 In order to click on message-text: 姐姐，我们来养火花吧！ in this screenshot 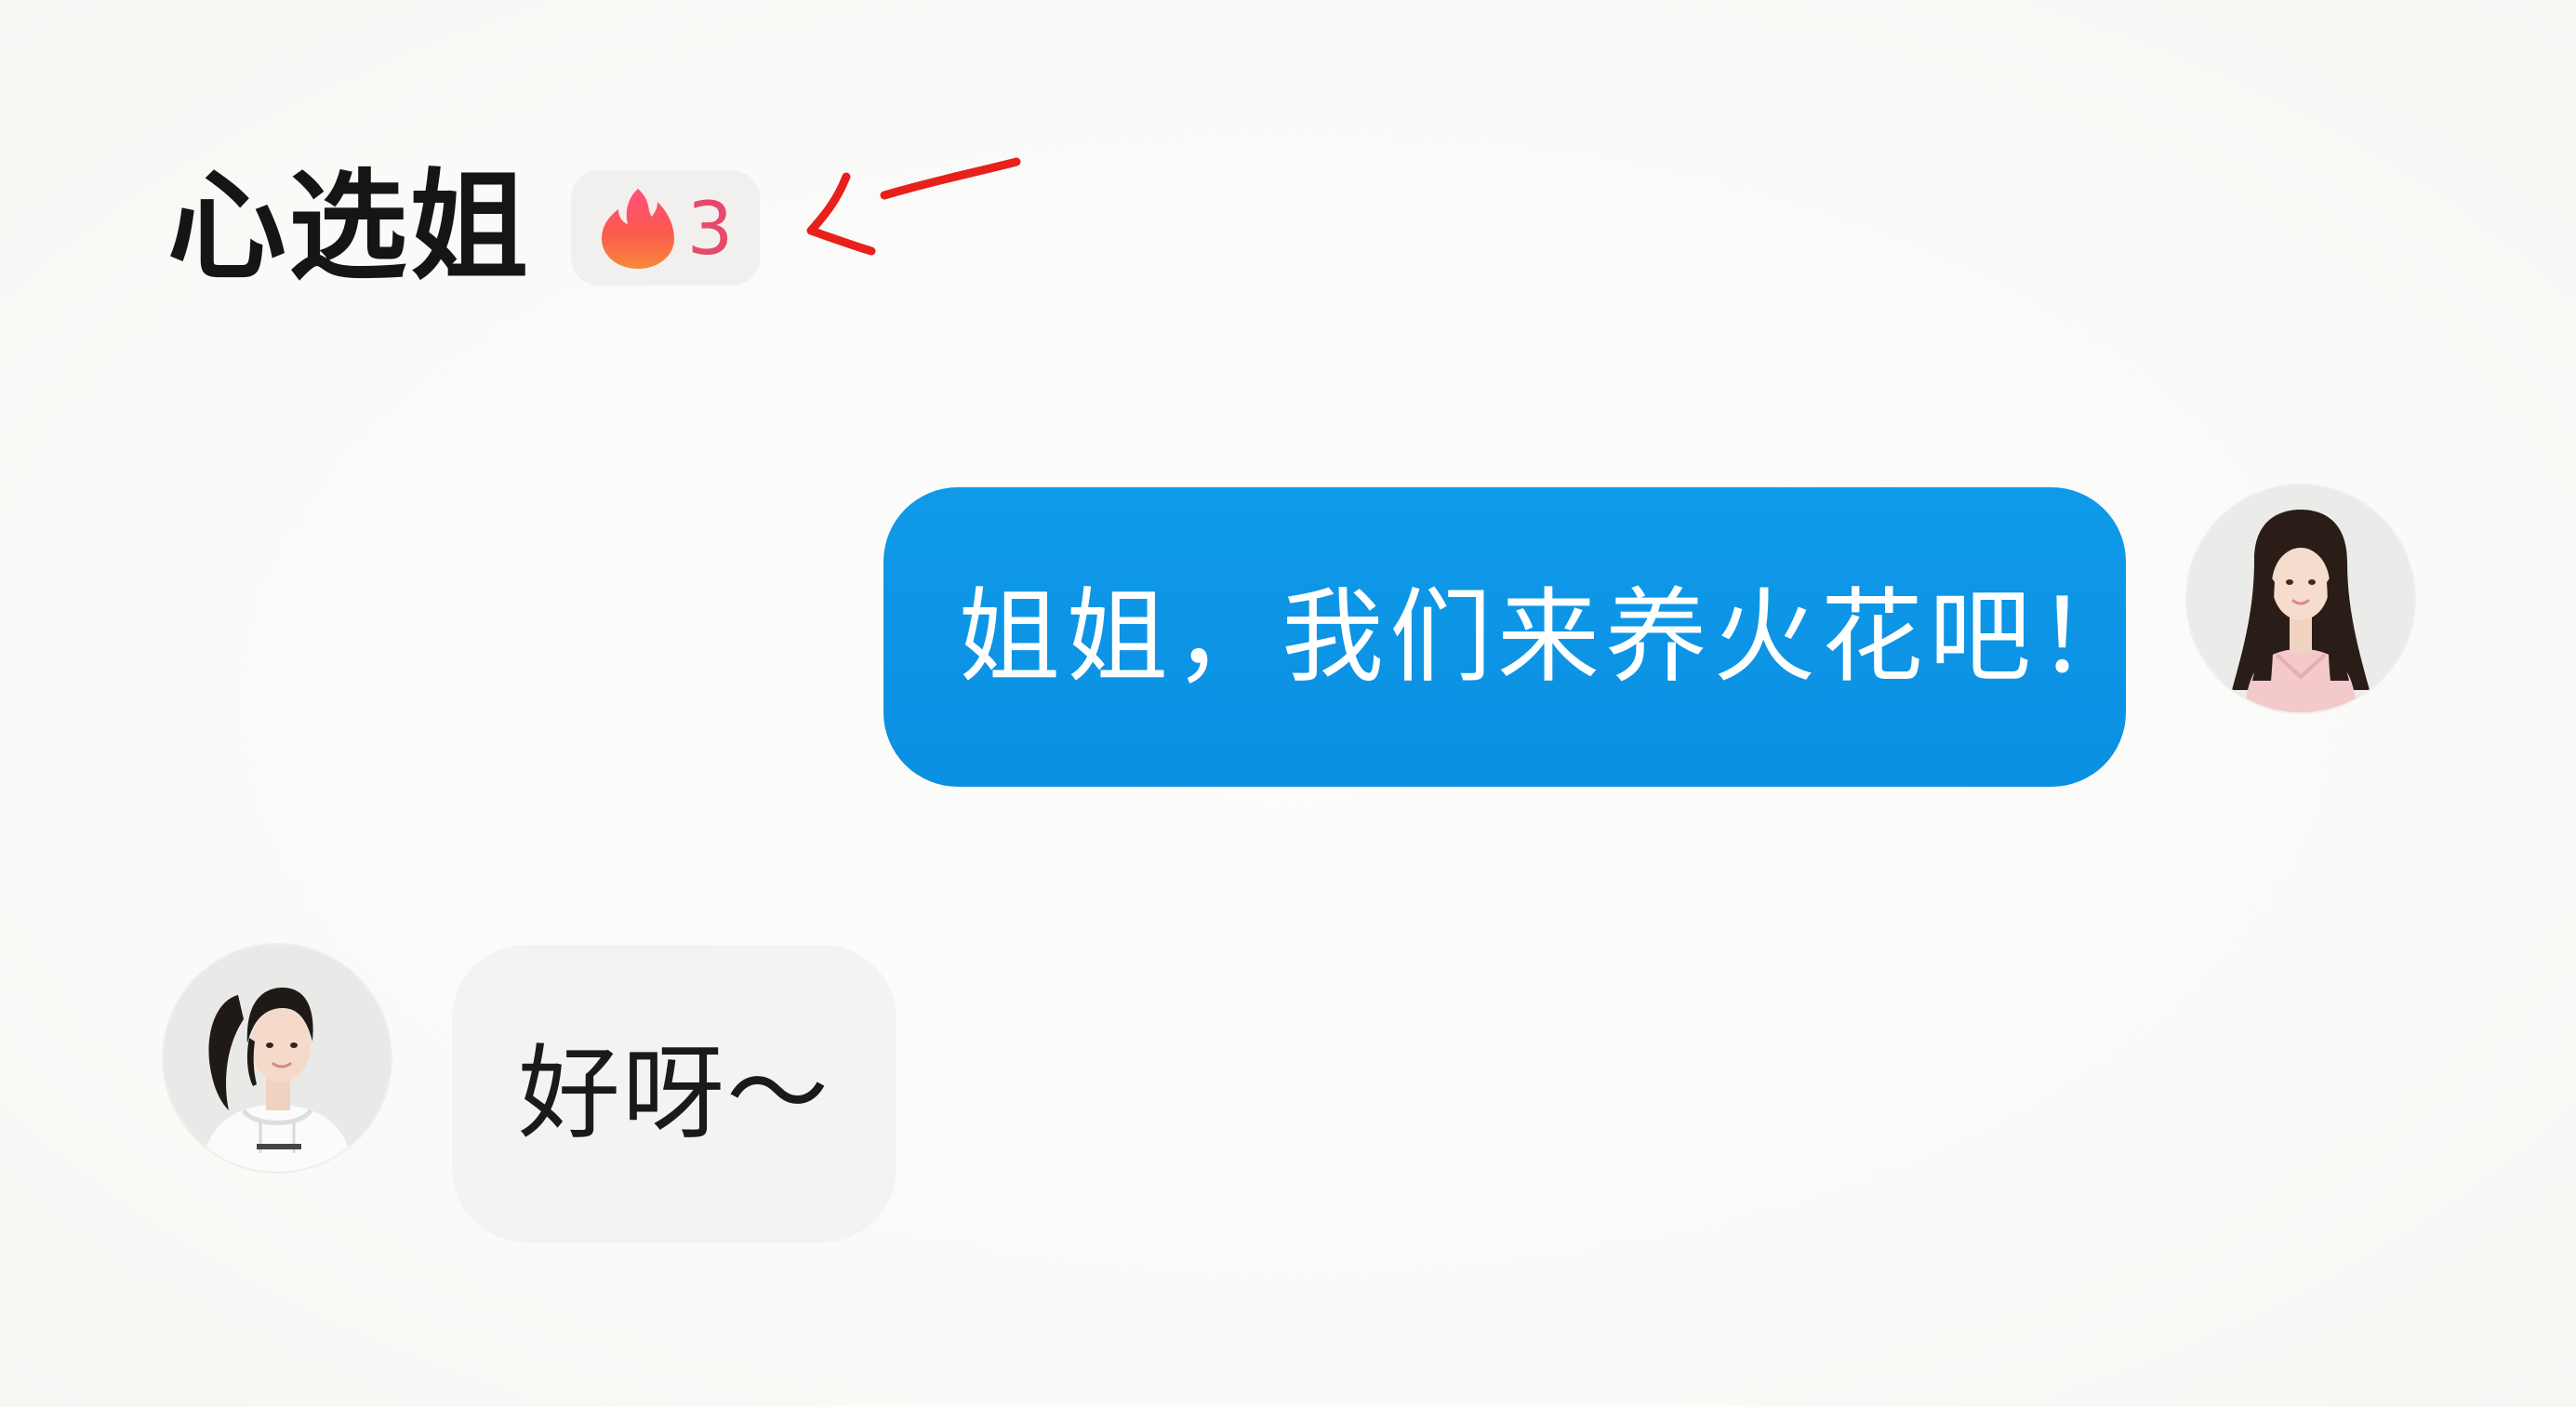, I will do `click(1551, 637)`.